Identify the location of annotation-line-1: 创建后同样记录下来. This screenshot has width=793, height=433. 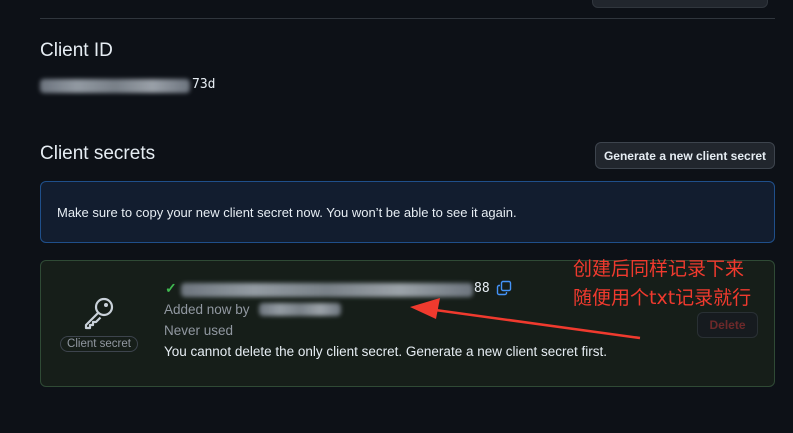
(659, 269).